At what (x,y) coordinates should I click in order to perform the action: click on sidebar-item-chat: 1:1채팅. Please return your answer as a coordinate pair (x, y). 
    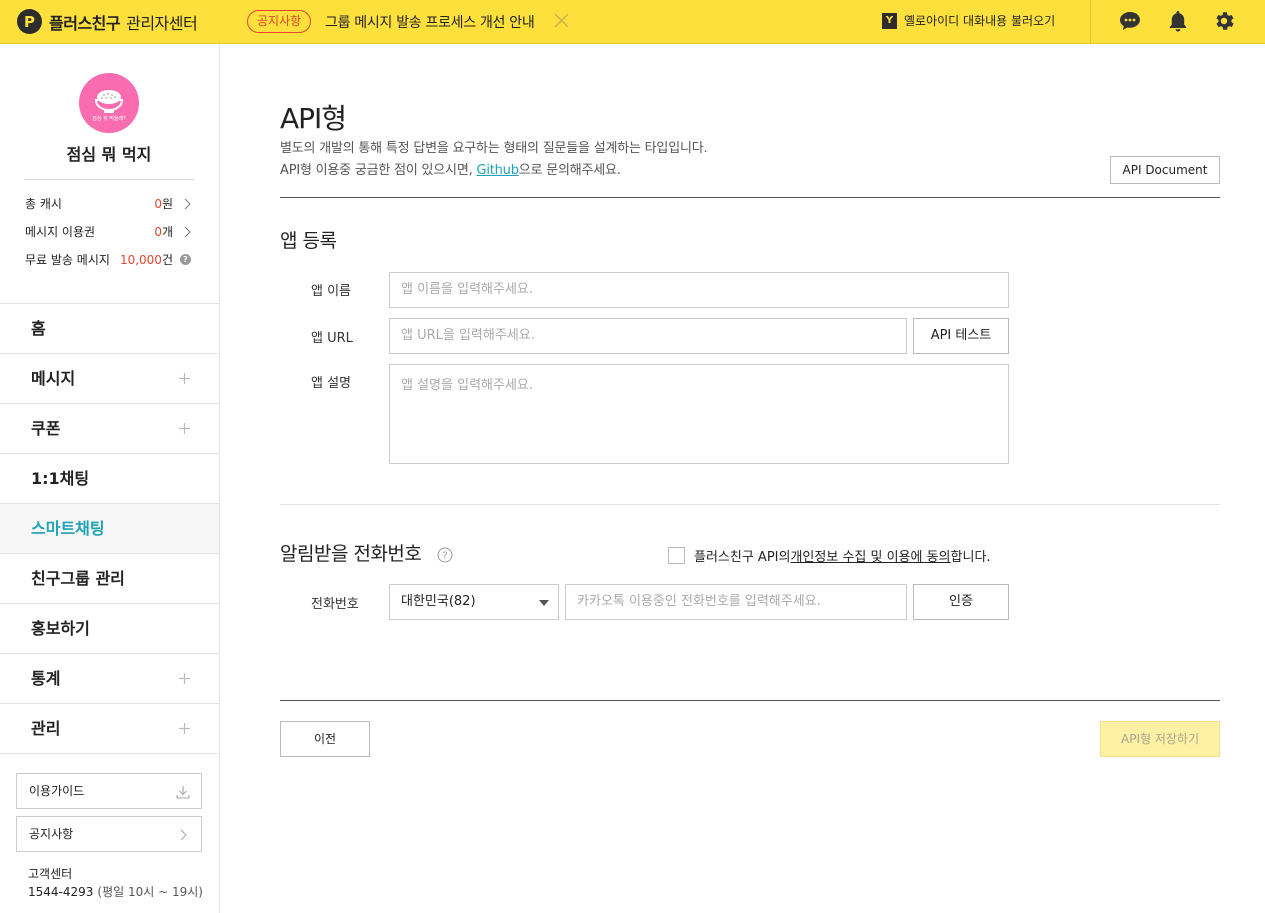
    Looking at the image, I should click on (109, 479).